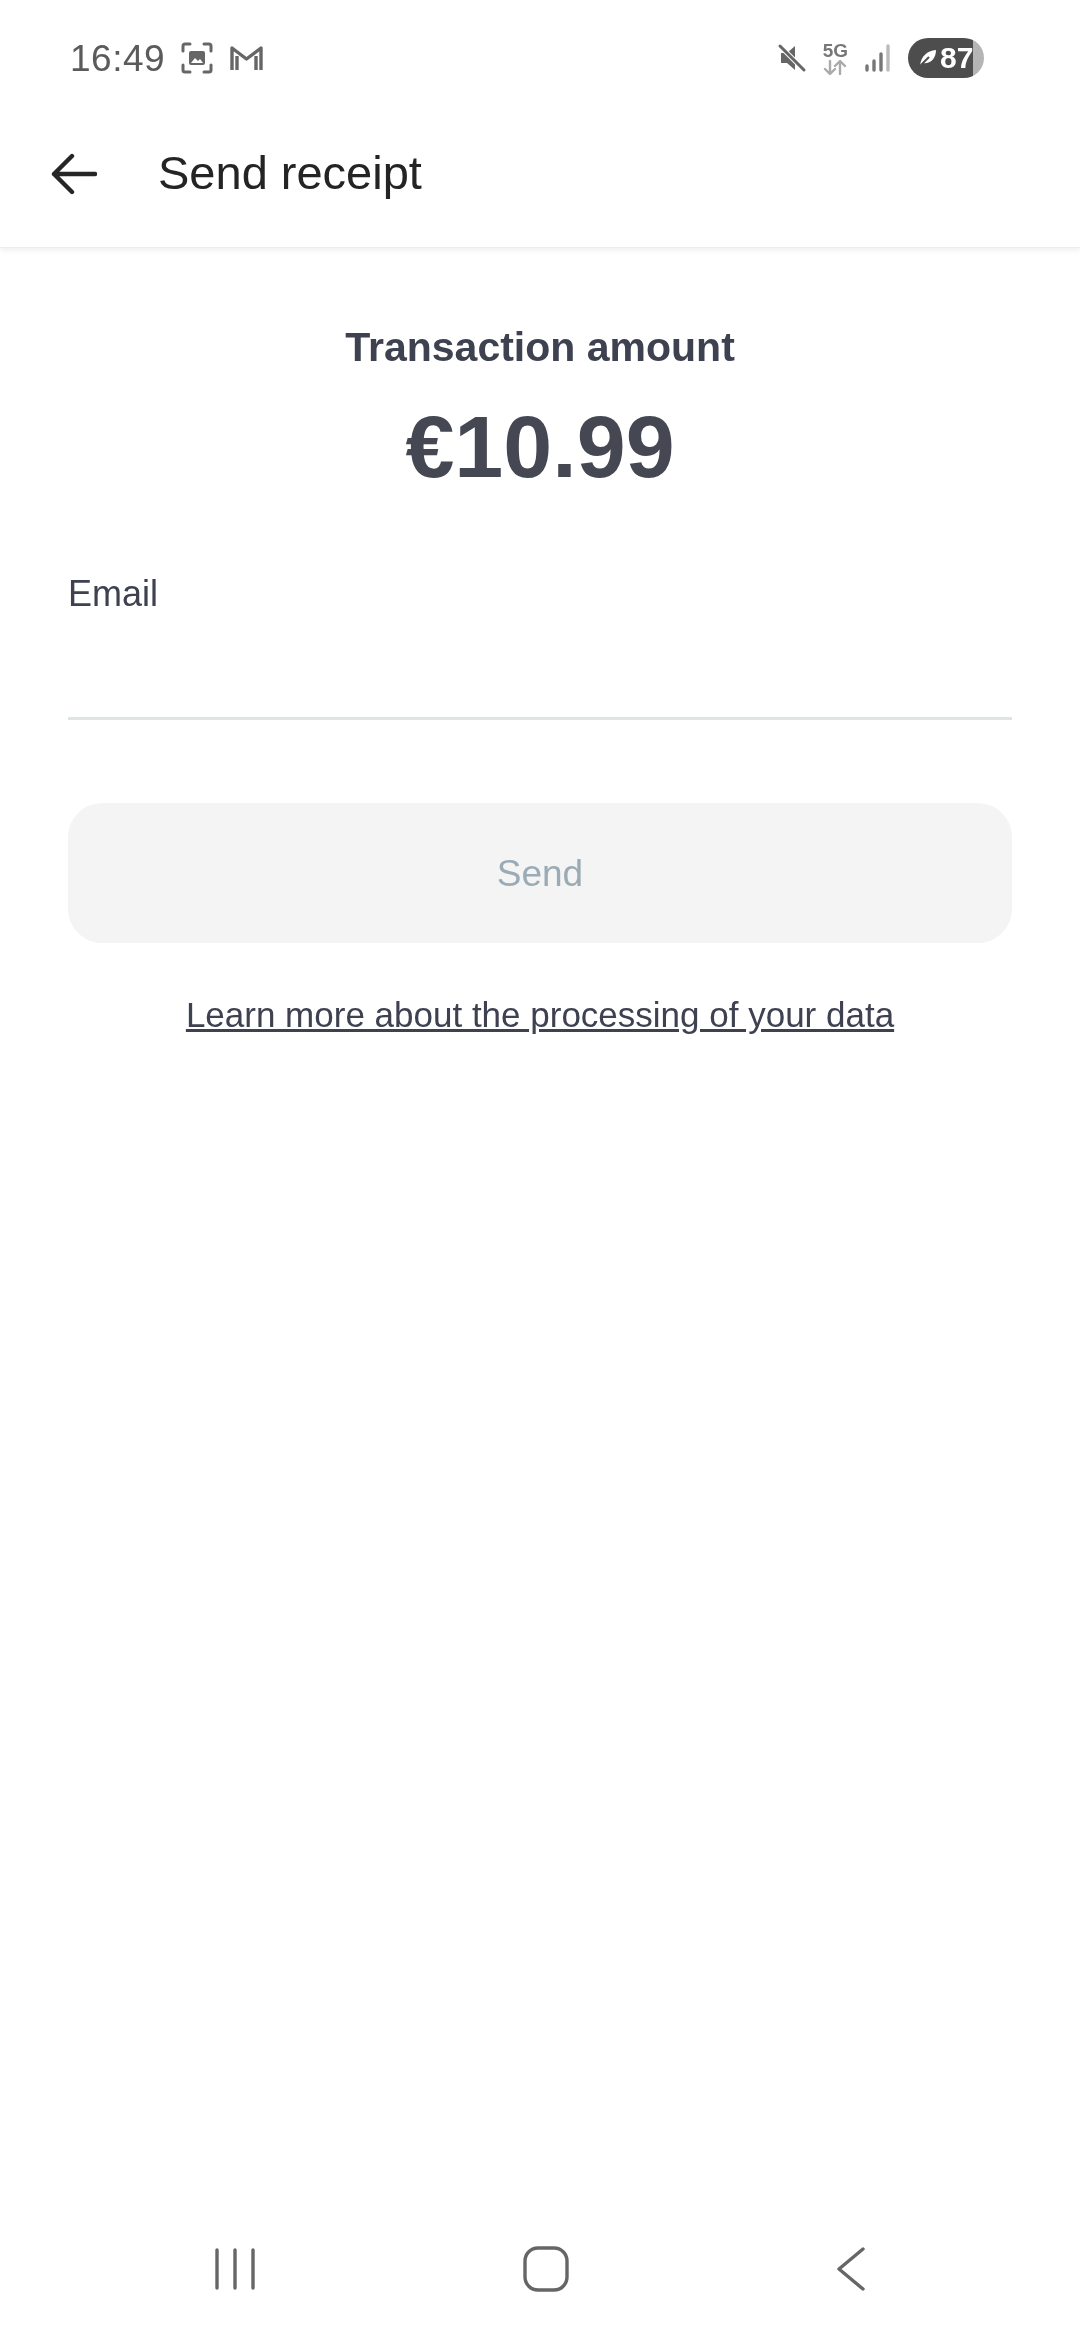 This screenshot has height=2340, width=1080. I want to click on mail-icon, so click(247, 58).